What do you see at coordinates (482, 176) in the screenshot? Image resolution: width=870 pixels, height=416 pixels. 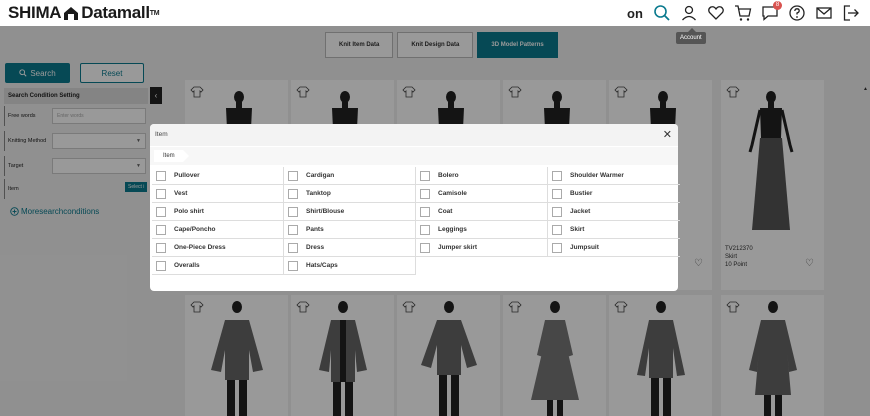 I see `item-option: Bolero` at bounding box center [482, 176].